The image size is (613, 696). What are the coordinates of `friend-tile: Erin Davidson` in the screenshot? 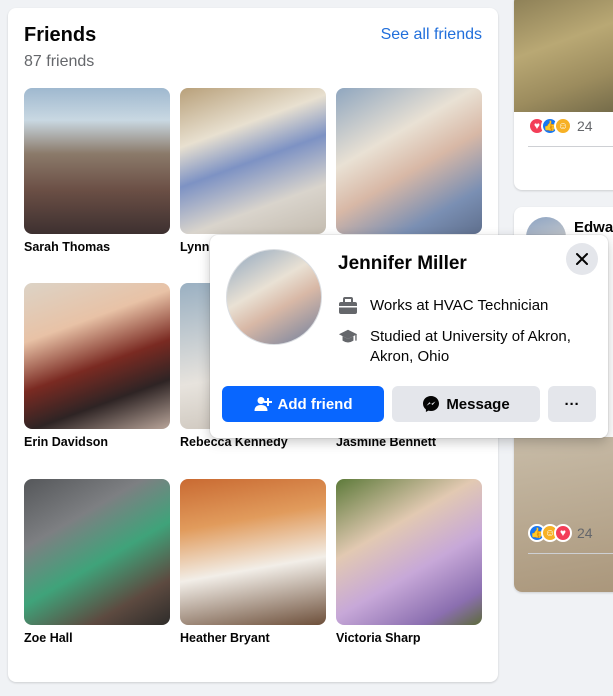 It's located at (97, 366).